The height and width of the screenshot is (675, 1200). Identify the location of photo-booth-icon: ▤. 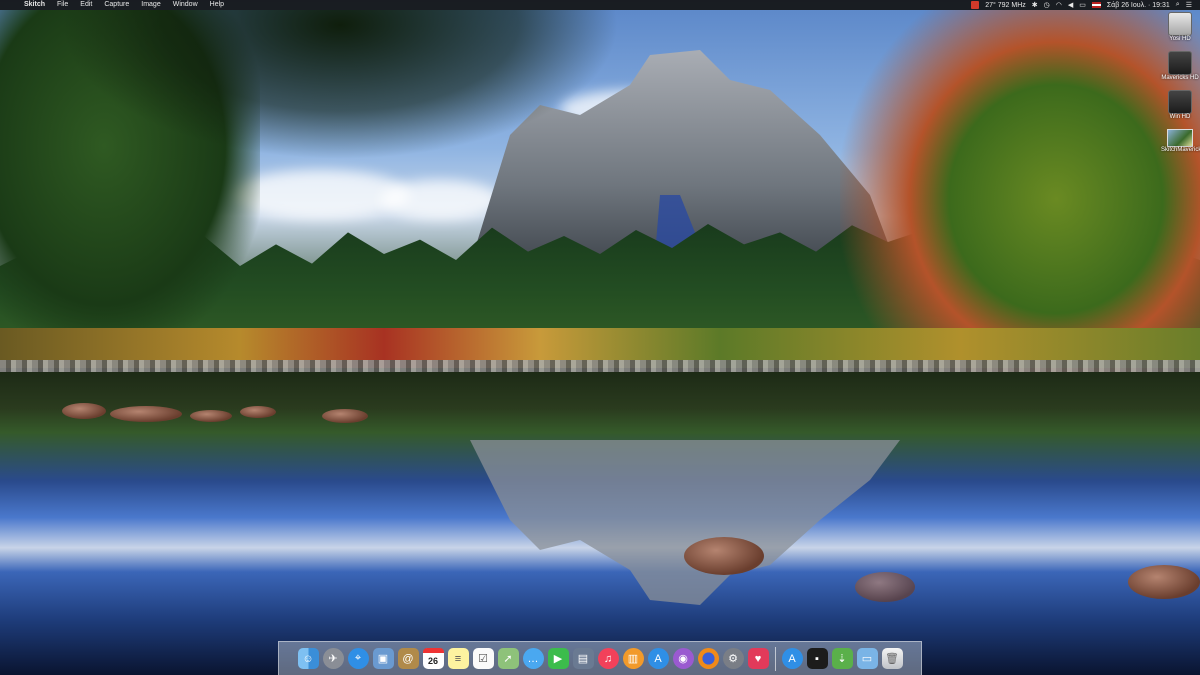
(583, 658).